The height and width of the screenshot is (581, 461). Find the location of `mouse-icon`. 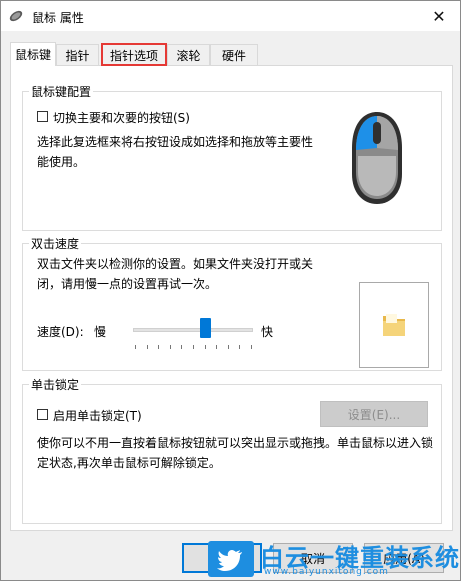

mouse-icon is located at coordinates (377, 158).